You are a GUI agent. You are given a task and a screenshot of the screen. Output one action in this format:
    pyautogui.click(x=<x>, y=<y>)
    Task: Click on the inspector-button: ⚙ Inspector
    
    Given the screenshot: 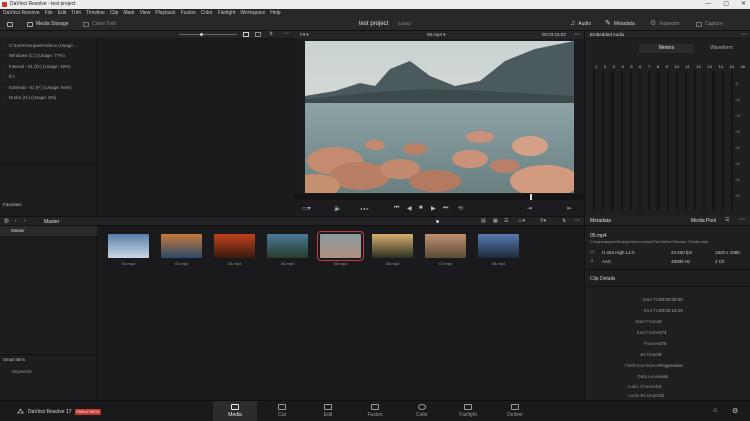 What is the action you would take?
    pyautogui.click(x=665, y=24)
    